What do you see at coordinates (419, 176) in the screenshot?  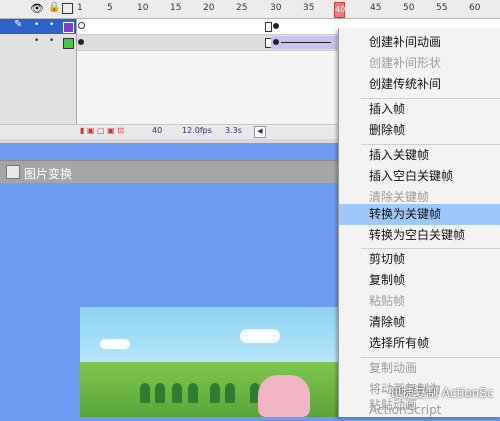 I see `menu-insert-blank-keyframe: 插入空白关键帧` at bounding box center [419, 176].